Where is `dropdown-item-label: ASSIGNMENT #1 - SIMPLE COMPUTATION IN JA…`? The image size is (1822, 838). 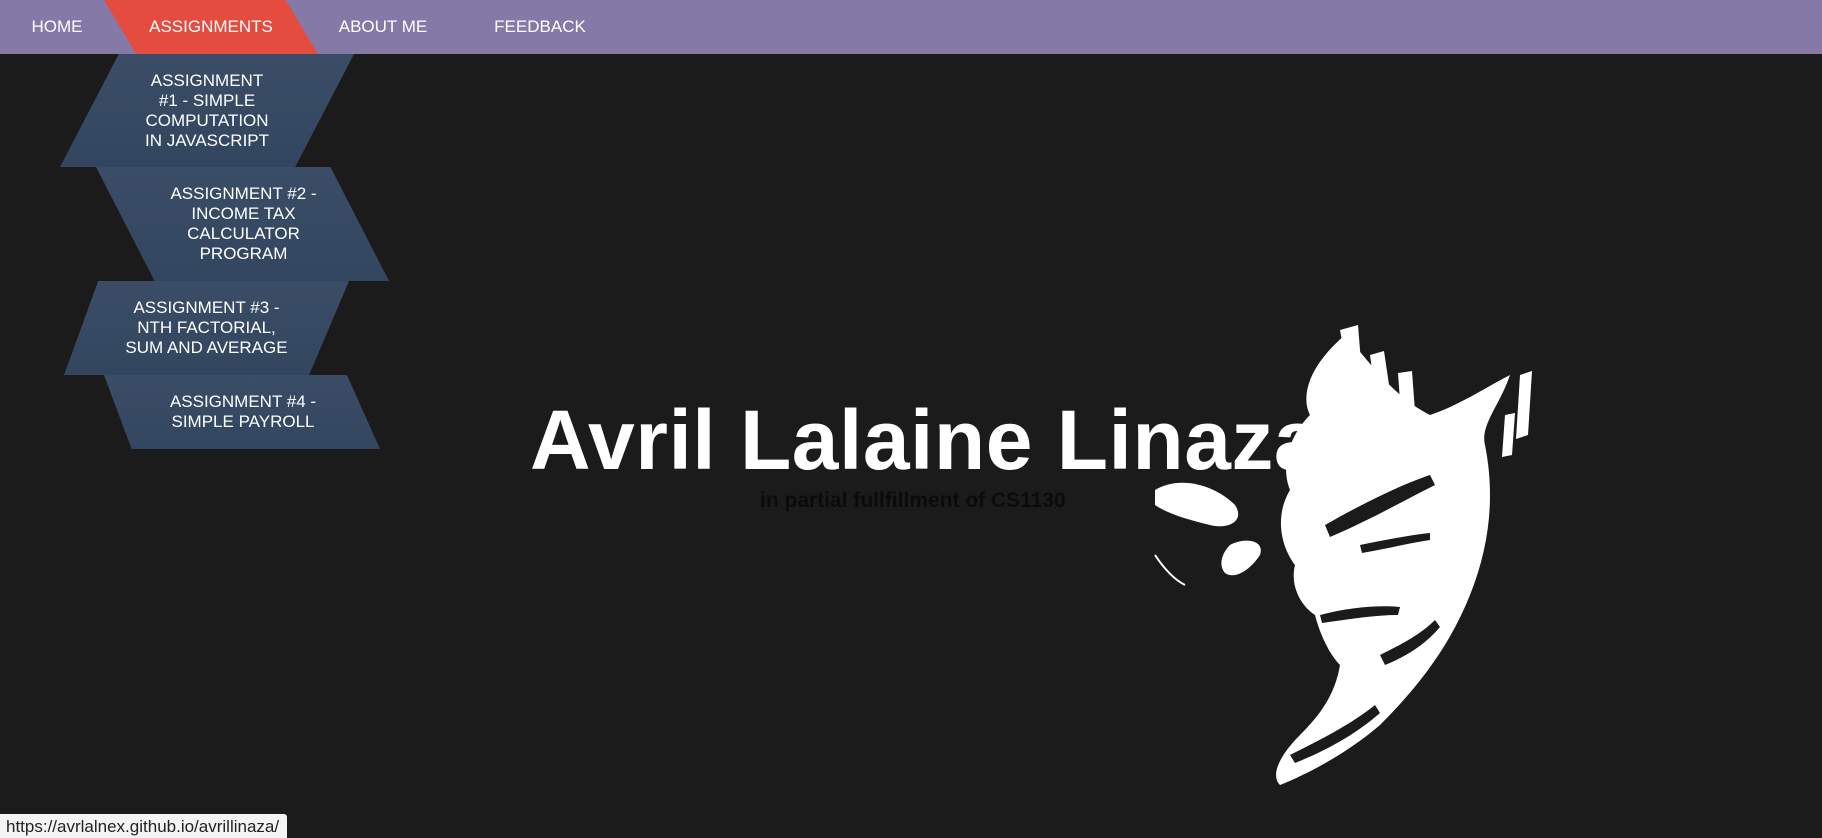 dropdown-item-label: ASSIGNMENT #1 - SIMPLE COMPUTATION IN JA… is located at coordinates (207, 110).